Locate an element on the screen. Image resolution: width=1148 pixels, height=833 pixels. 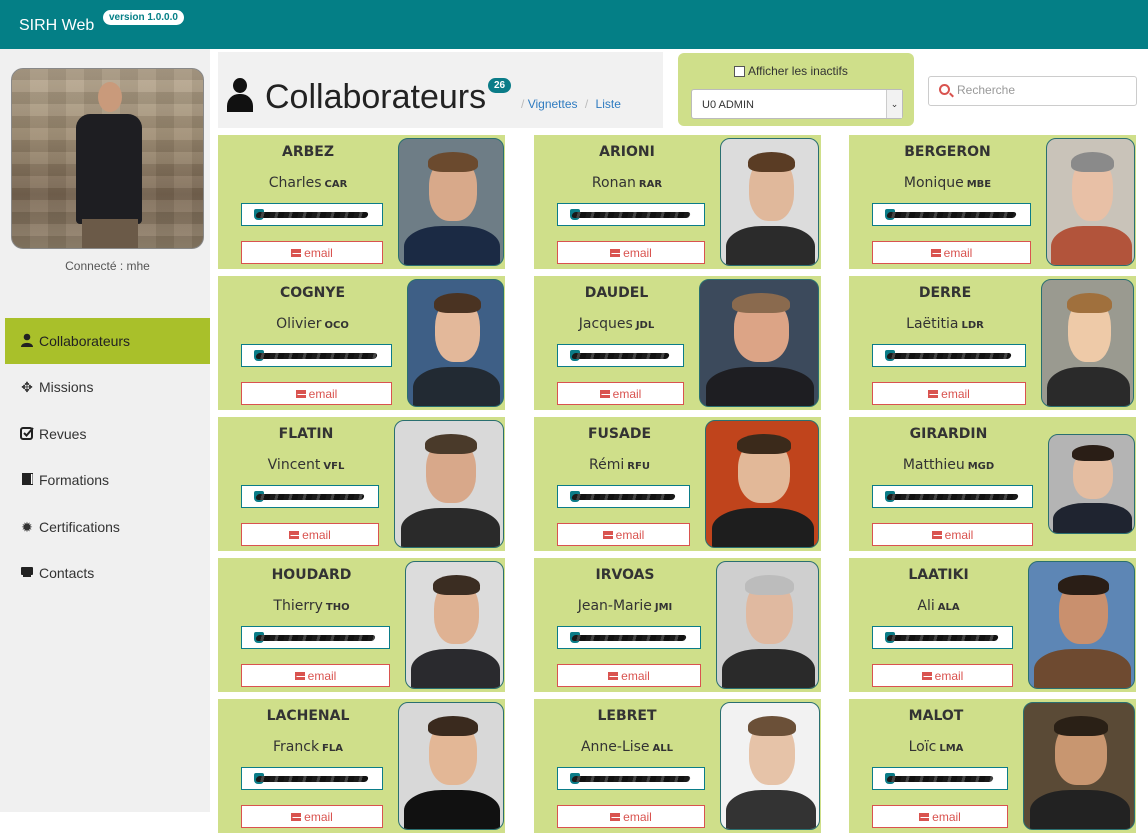
view-vignettes-link: Vignettes is located at coordinates (553, 104).